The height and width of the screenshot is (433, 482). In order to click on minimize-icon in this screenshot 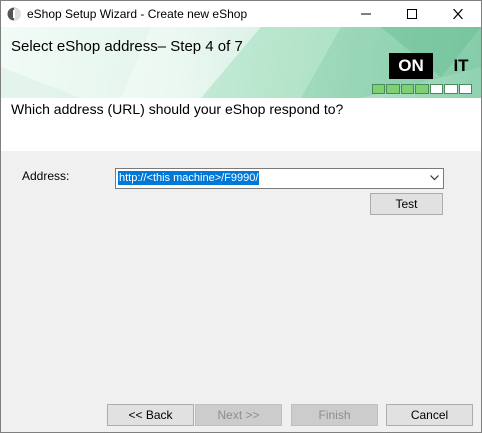, I will do `click(366, 14)`.